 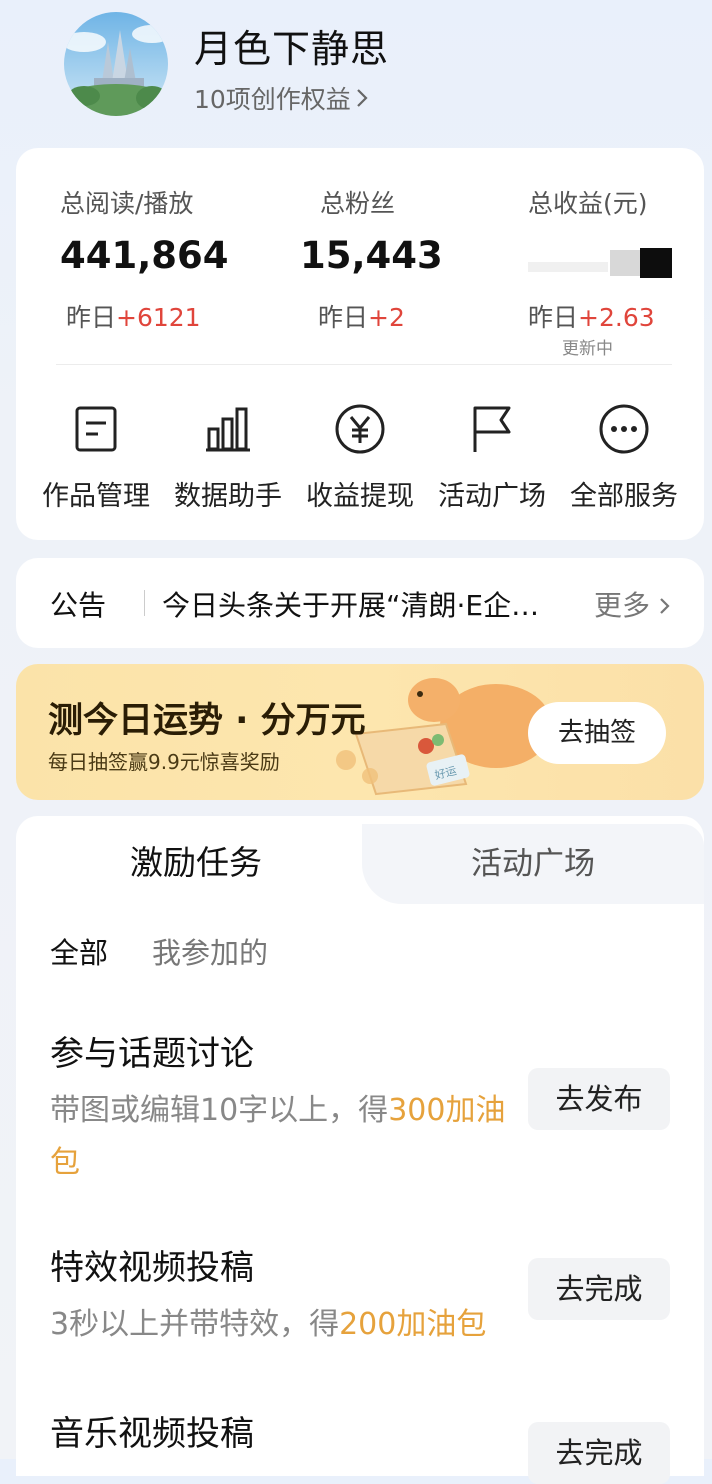 What do you see at coordinates (622, 605) in the screenshot?
I see `notice-more-label: 更多` at bounding box center [622, 605].